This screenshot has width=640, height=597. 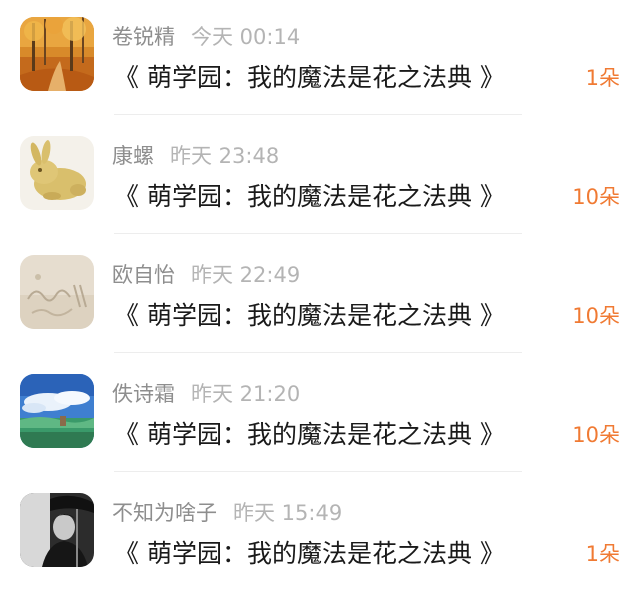 What do you see at coordinates (57, 173) in the screenshot?
I see `rabbit-figurine-avatar` at bounding box center [57, 173].